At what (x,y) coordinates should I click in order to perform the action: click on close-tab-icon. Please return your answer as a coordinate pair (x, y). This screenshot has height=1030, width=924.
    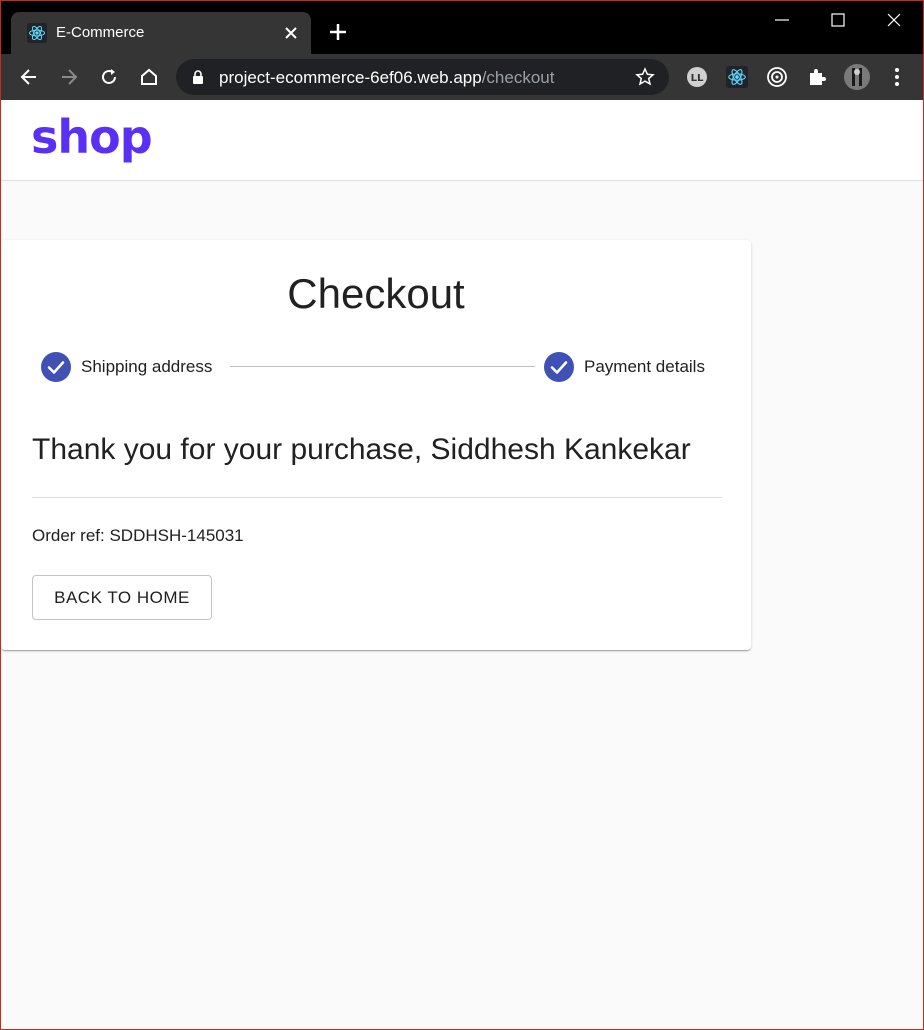
    Looking at the image, I should click on (291, 33).